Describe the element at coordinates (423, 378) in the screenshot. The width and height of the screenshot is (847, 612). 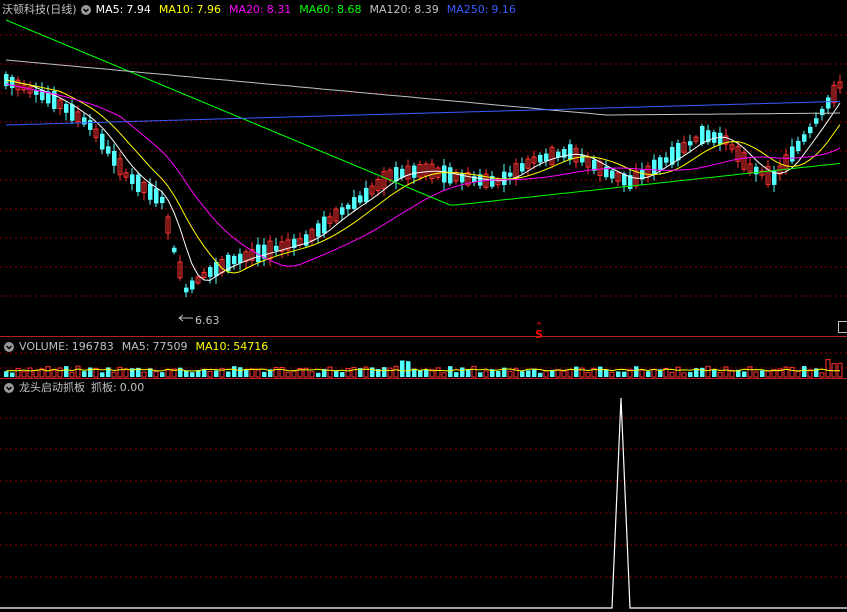
I see `panel-separator` at that location.